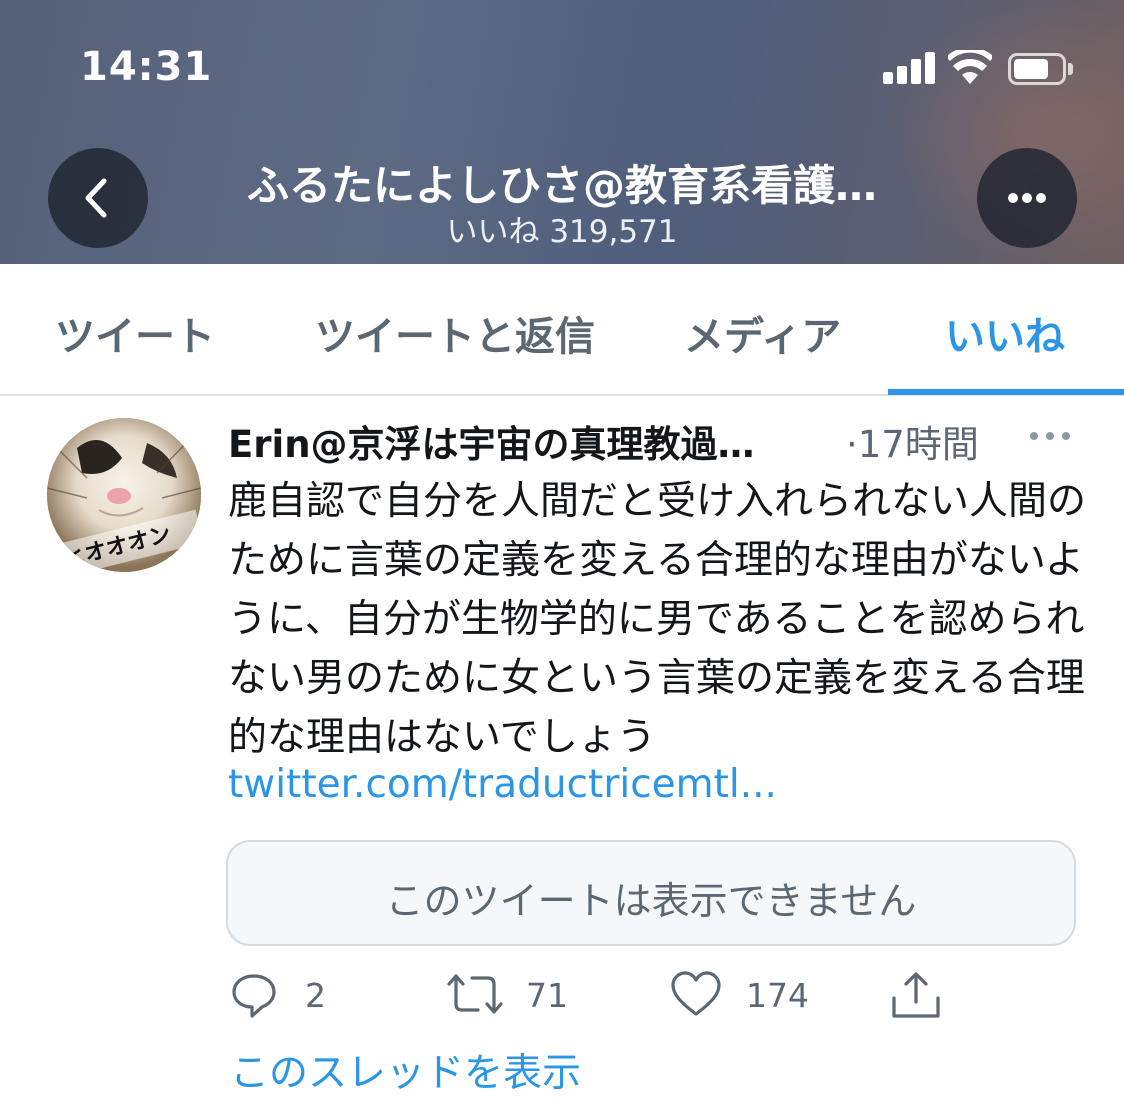 This screenshot has height=1117, width=1124. Describe the element at coordinates (124, 495) in the screenshot. I see `avatar: ヒオオオン` at that location.